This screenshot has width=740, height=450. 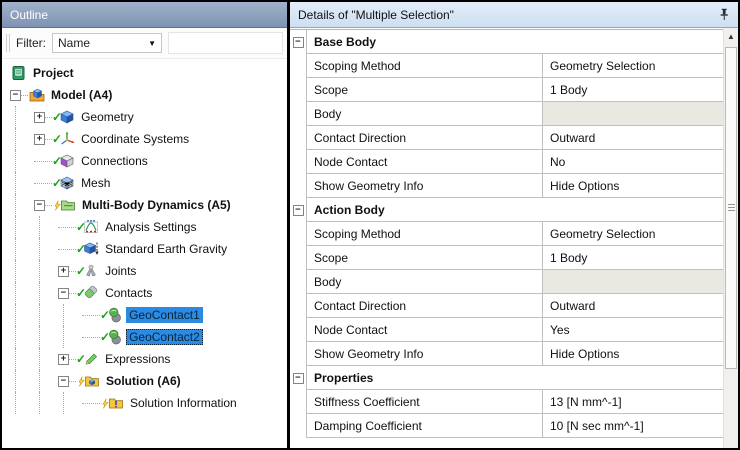 What do you see at coordinates (164, 337) in the screenshot?
I see `tree-item-label: GeoContact2` at bounding box center [164, 337].